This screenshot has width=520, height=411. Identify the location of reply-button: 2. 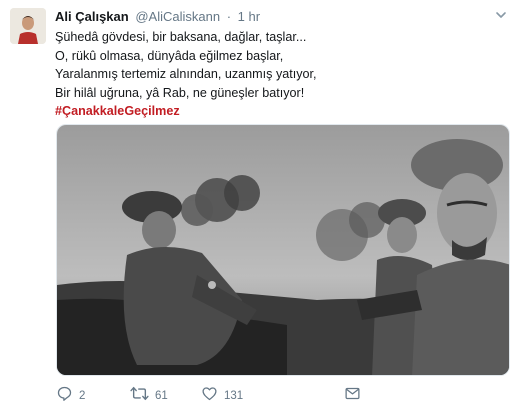
(70, 396).